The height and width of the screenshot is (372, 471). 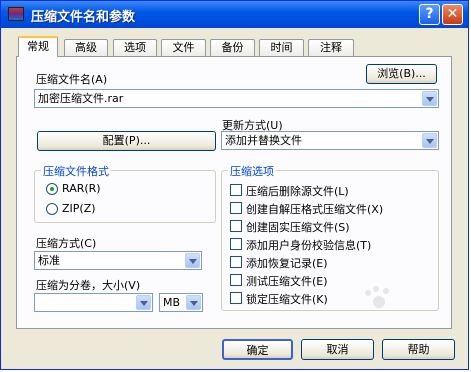 What do you see at coordinates (337, 349) in the screenshot?
I see `cancel-button: 取消` at bounding box center [337, 349].